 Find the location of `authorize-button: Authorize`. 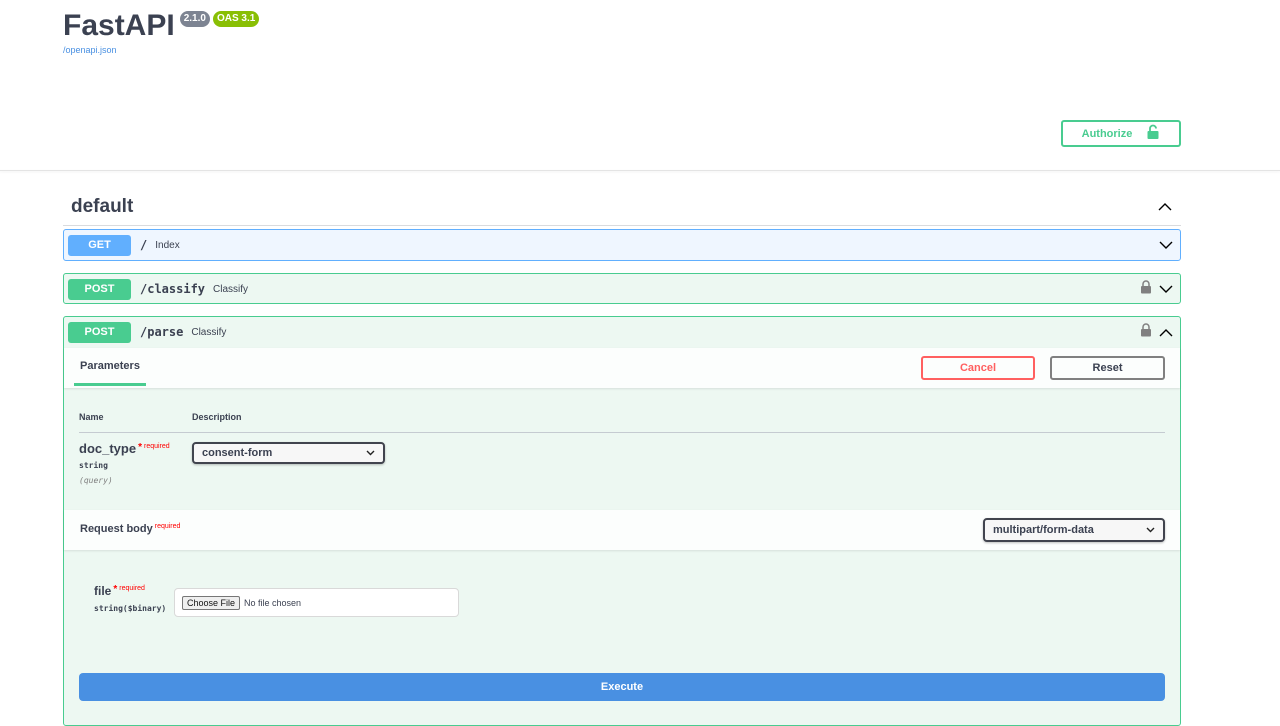

authorize-button: Authorize is located at coordinates (1121, 133).